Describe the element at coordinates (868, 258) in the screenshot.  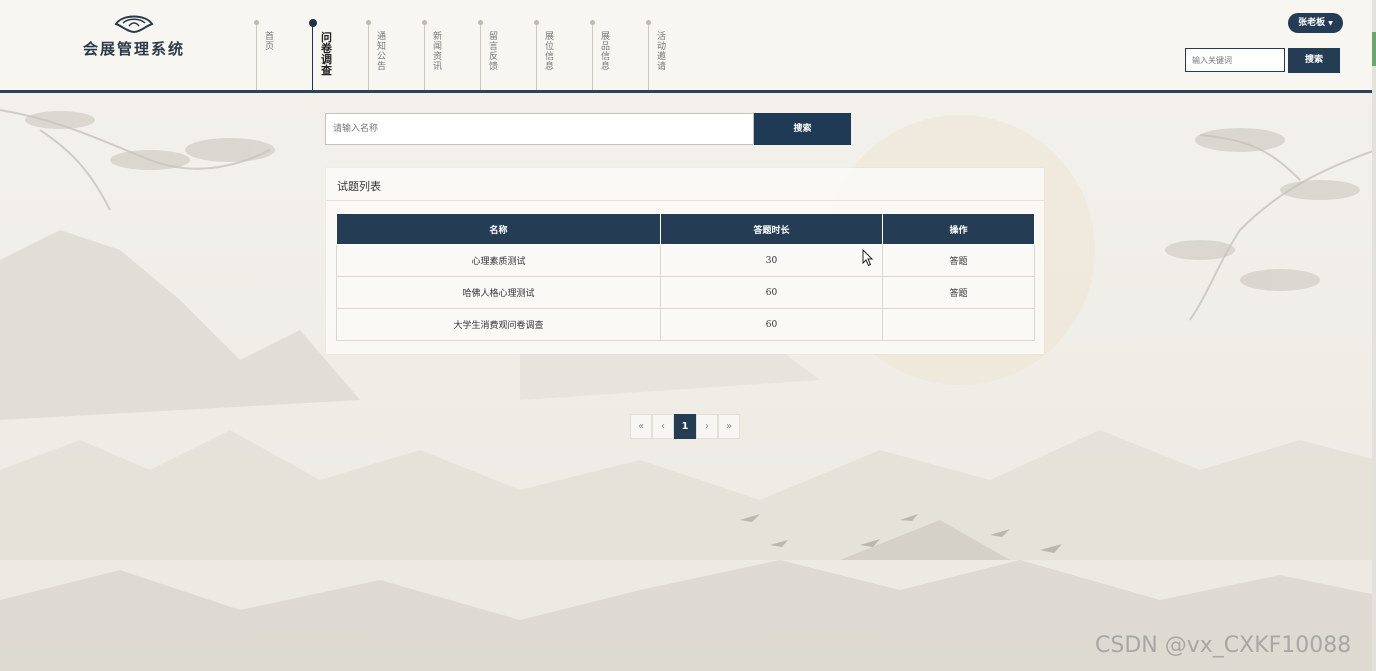
I see `mouse-cursor-icon` at that location.